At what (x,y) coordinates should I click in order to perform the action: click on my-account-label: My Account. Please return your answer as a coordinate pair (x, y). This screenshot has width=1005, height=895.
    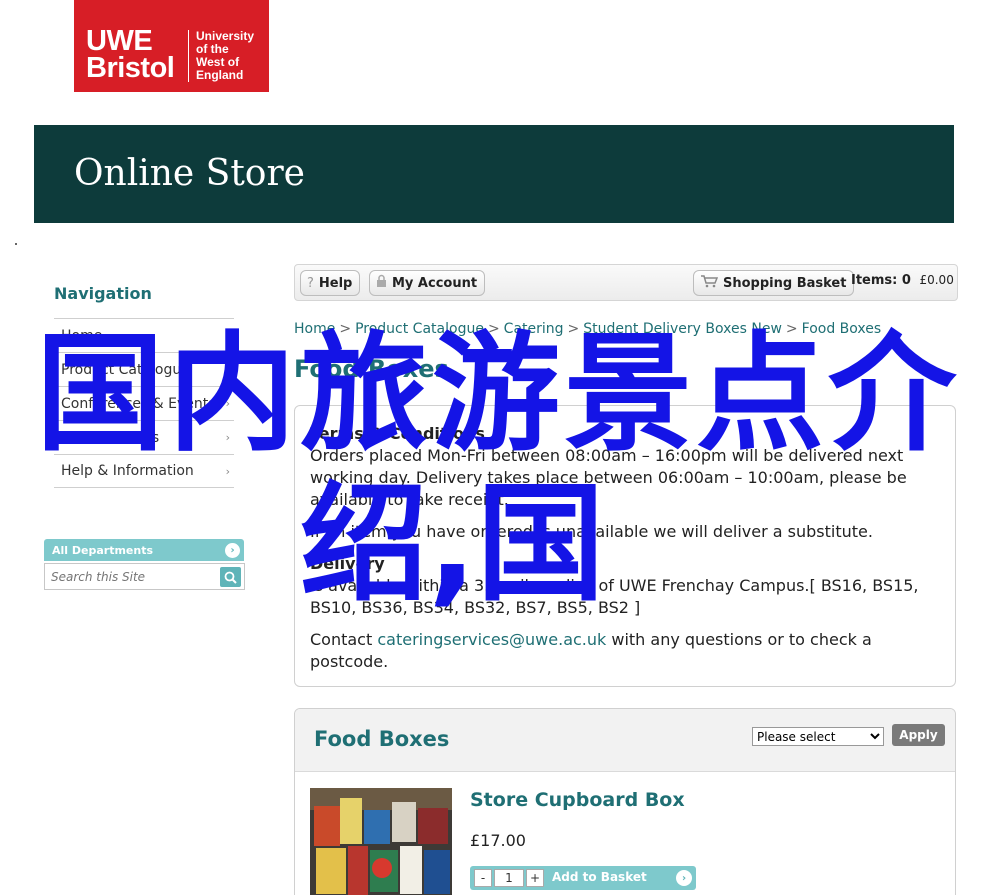
    Looking at the image, I should click on (435, 283).